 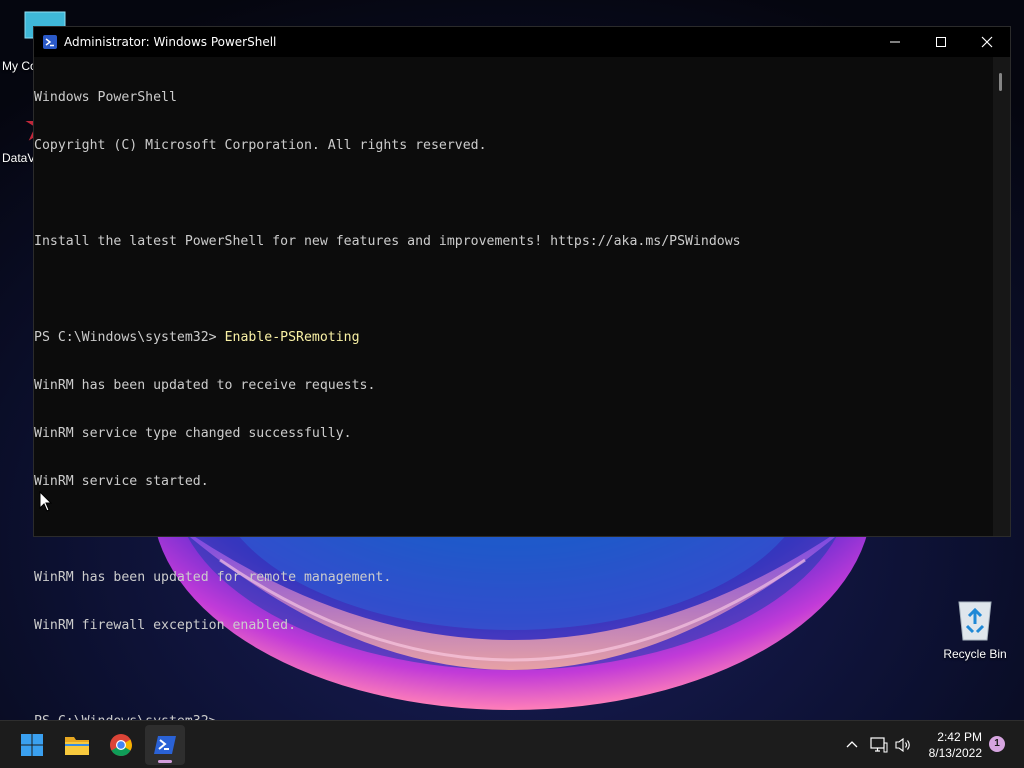 I want to click on network-button, so click(x=879, y=745).